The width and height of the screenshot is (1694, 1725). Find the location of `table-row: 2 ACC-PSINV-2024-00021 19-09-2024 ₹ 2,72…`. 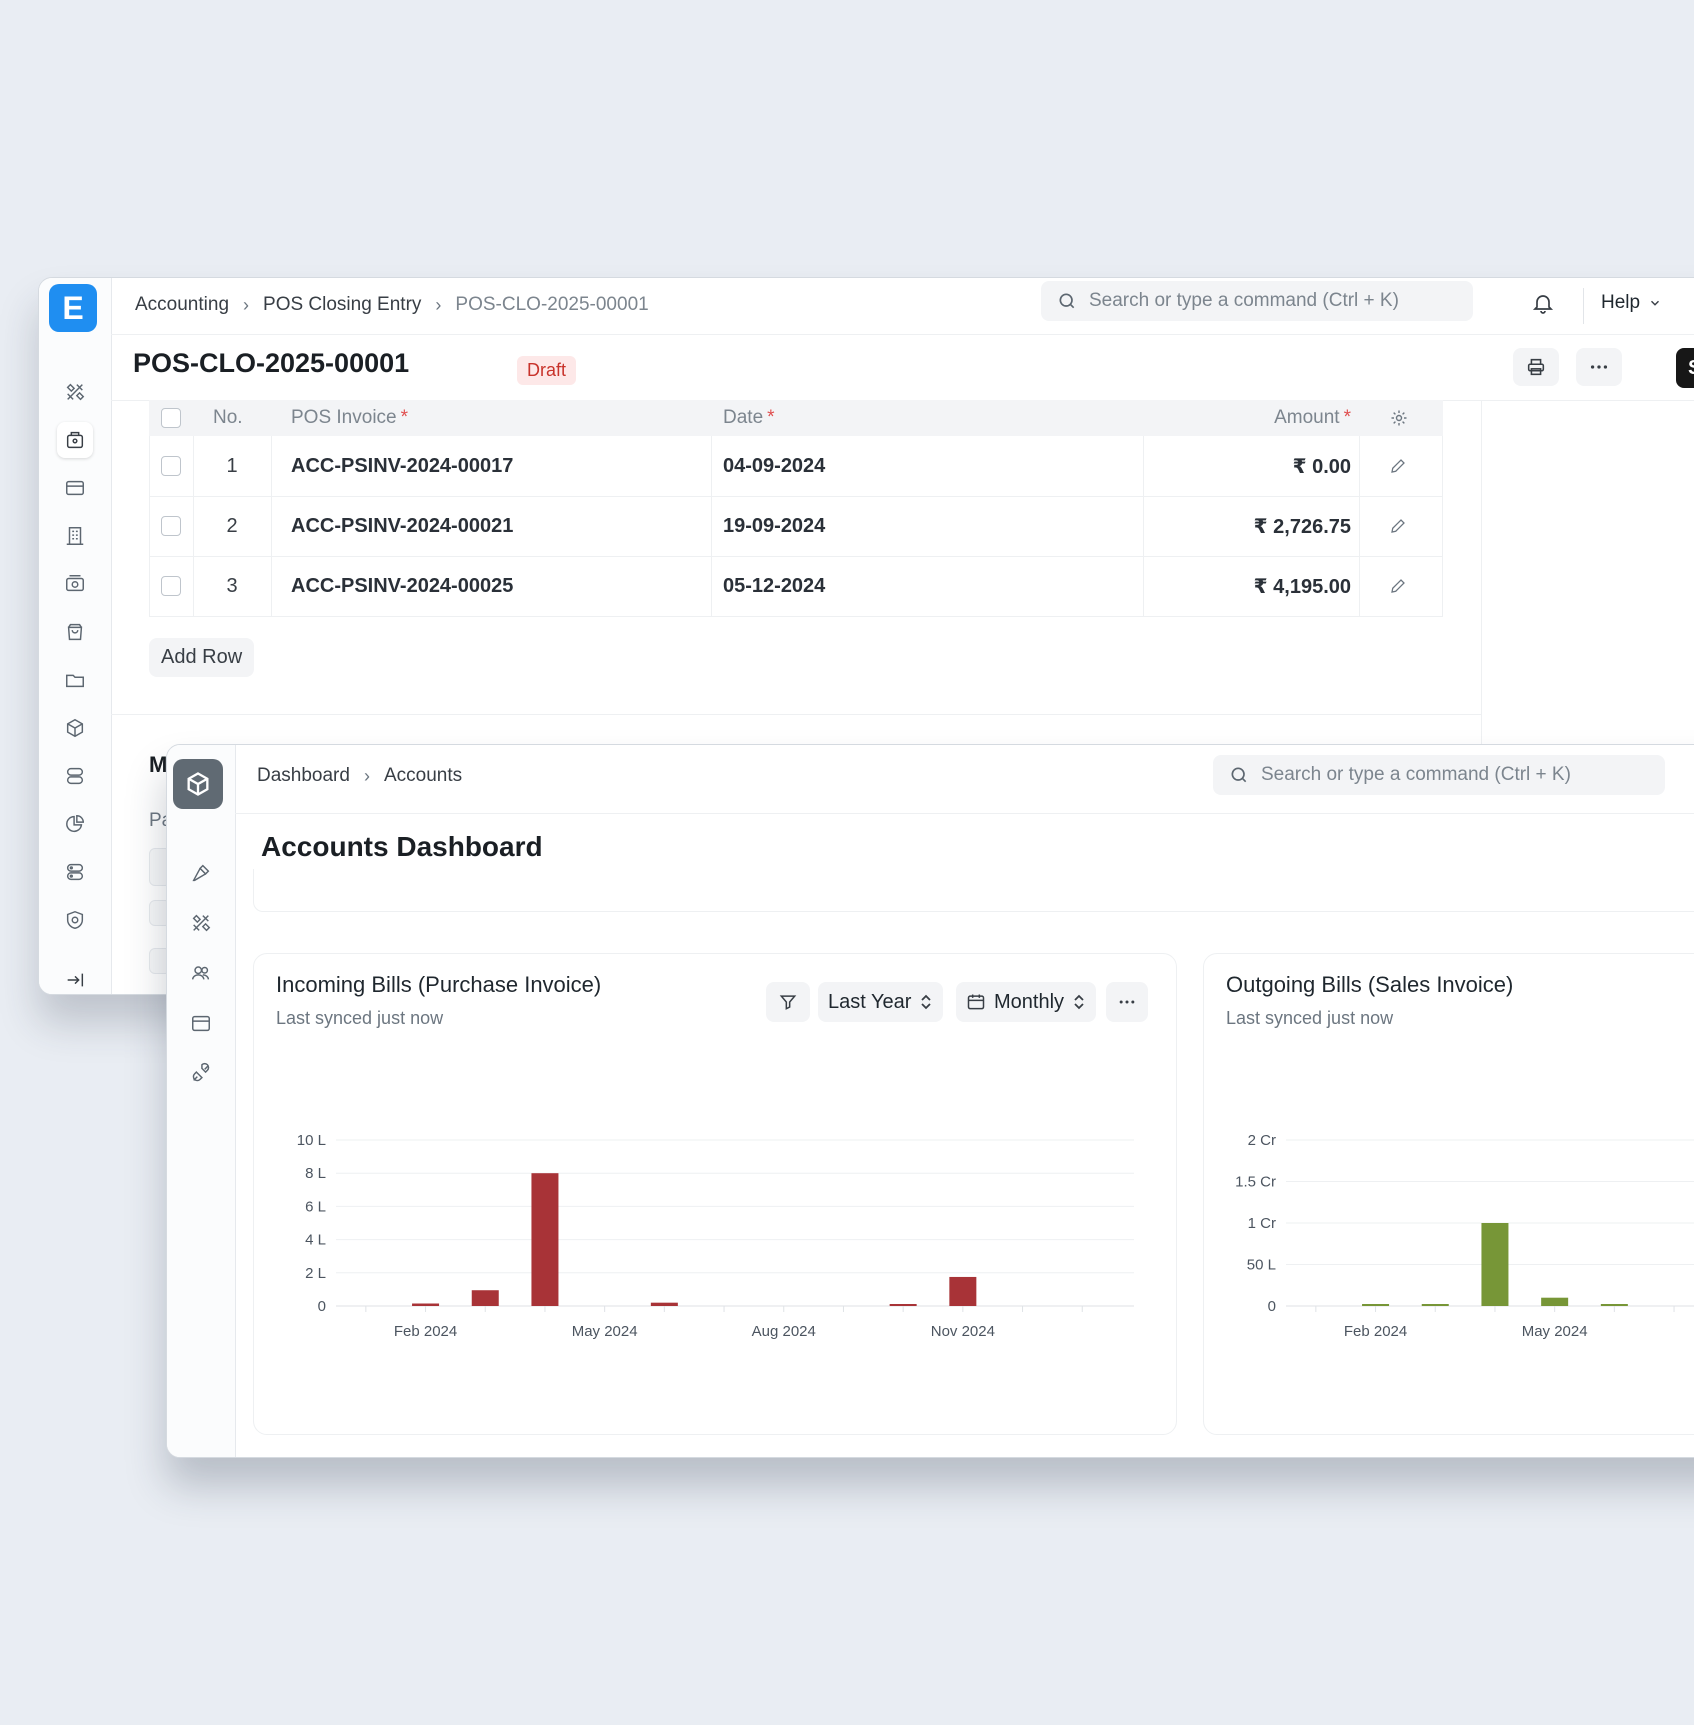

table-row: 2 ACC-PSINV-2024-00021 19-09-2024 ₹ 2,72… is located at coordinates (796, 526).